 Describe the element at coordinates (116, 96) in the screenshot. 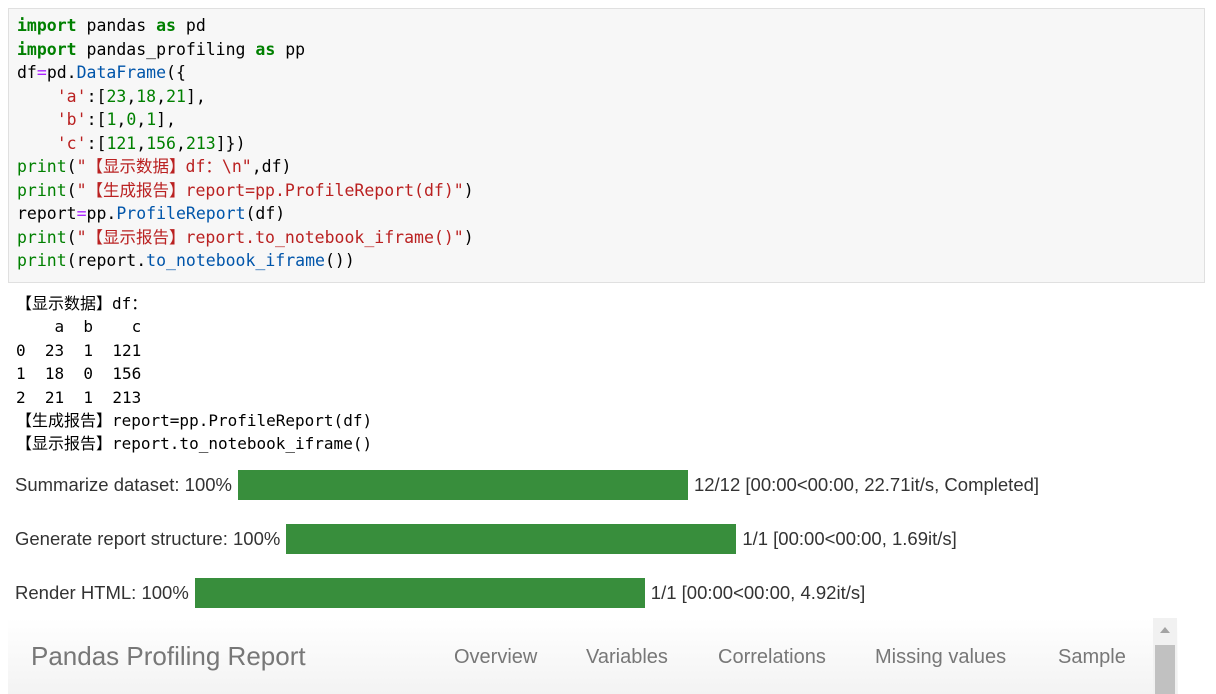

I see `number: 23` at that location.